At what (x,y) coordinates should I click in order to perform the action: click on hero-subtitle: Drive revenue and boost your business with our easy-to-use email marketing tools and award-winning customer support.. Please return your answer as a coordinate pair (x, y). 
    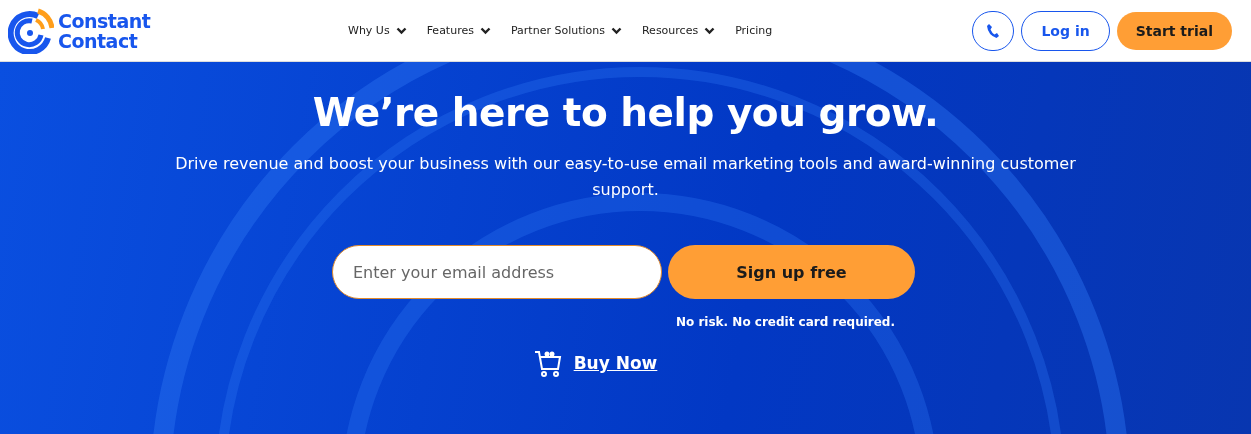
    Looking at the image, I should click on (625, 177).